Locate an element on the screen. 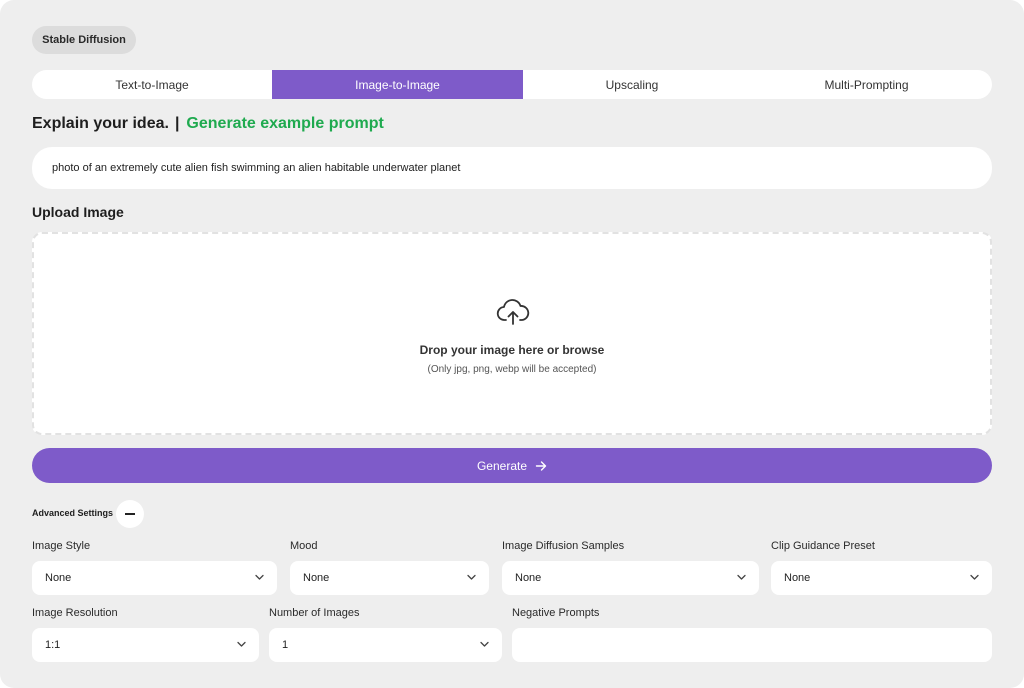  negative-prompts-input is located at coordinates (752, 645).